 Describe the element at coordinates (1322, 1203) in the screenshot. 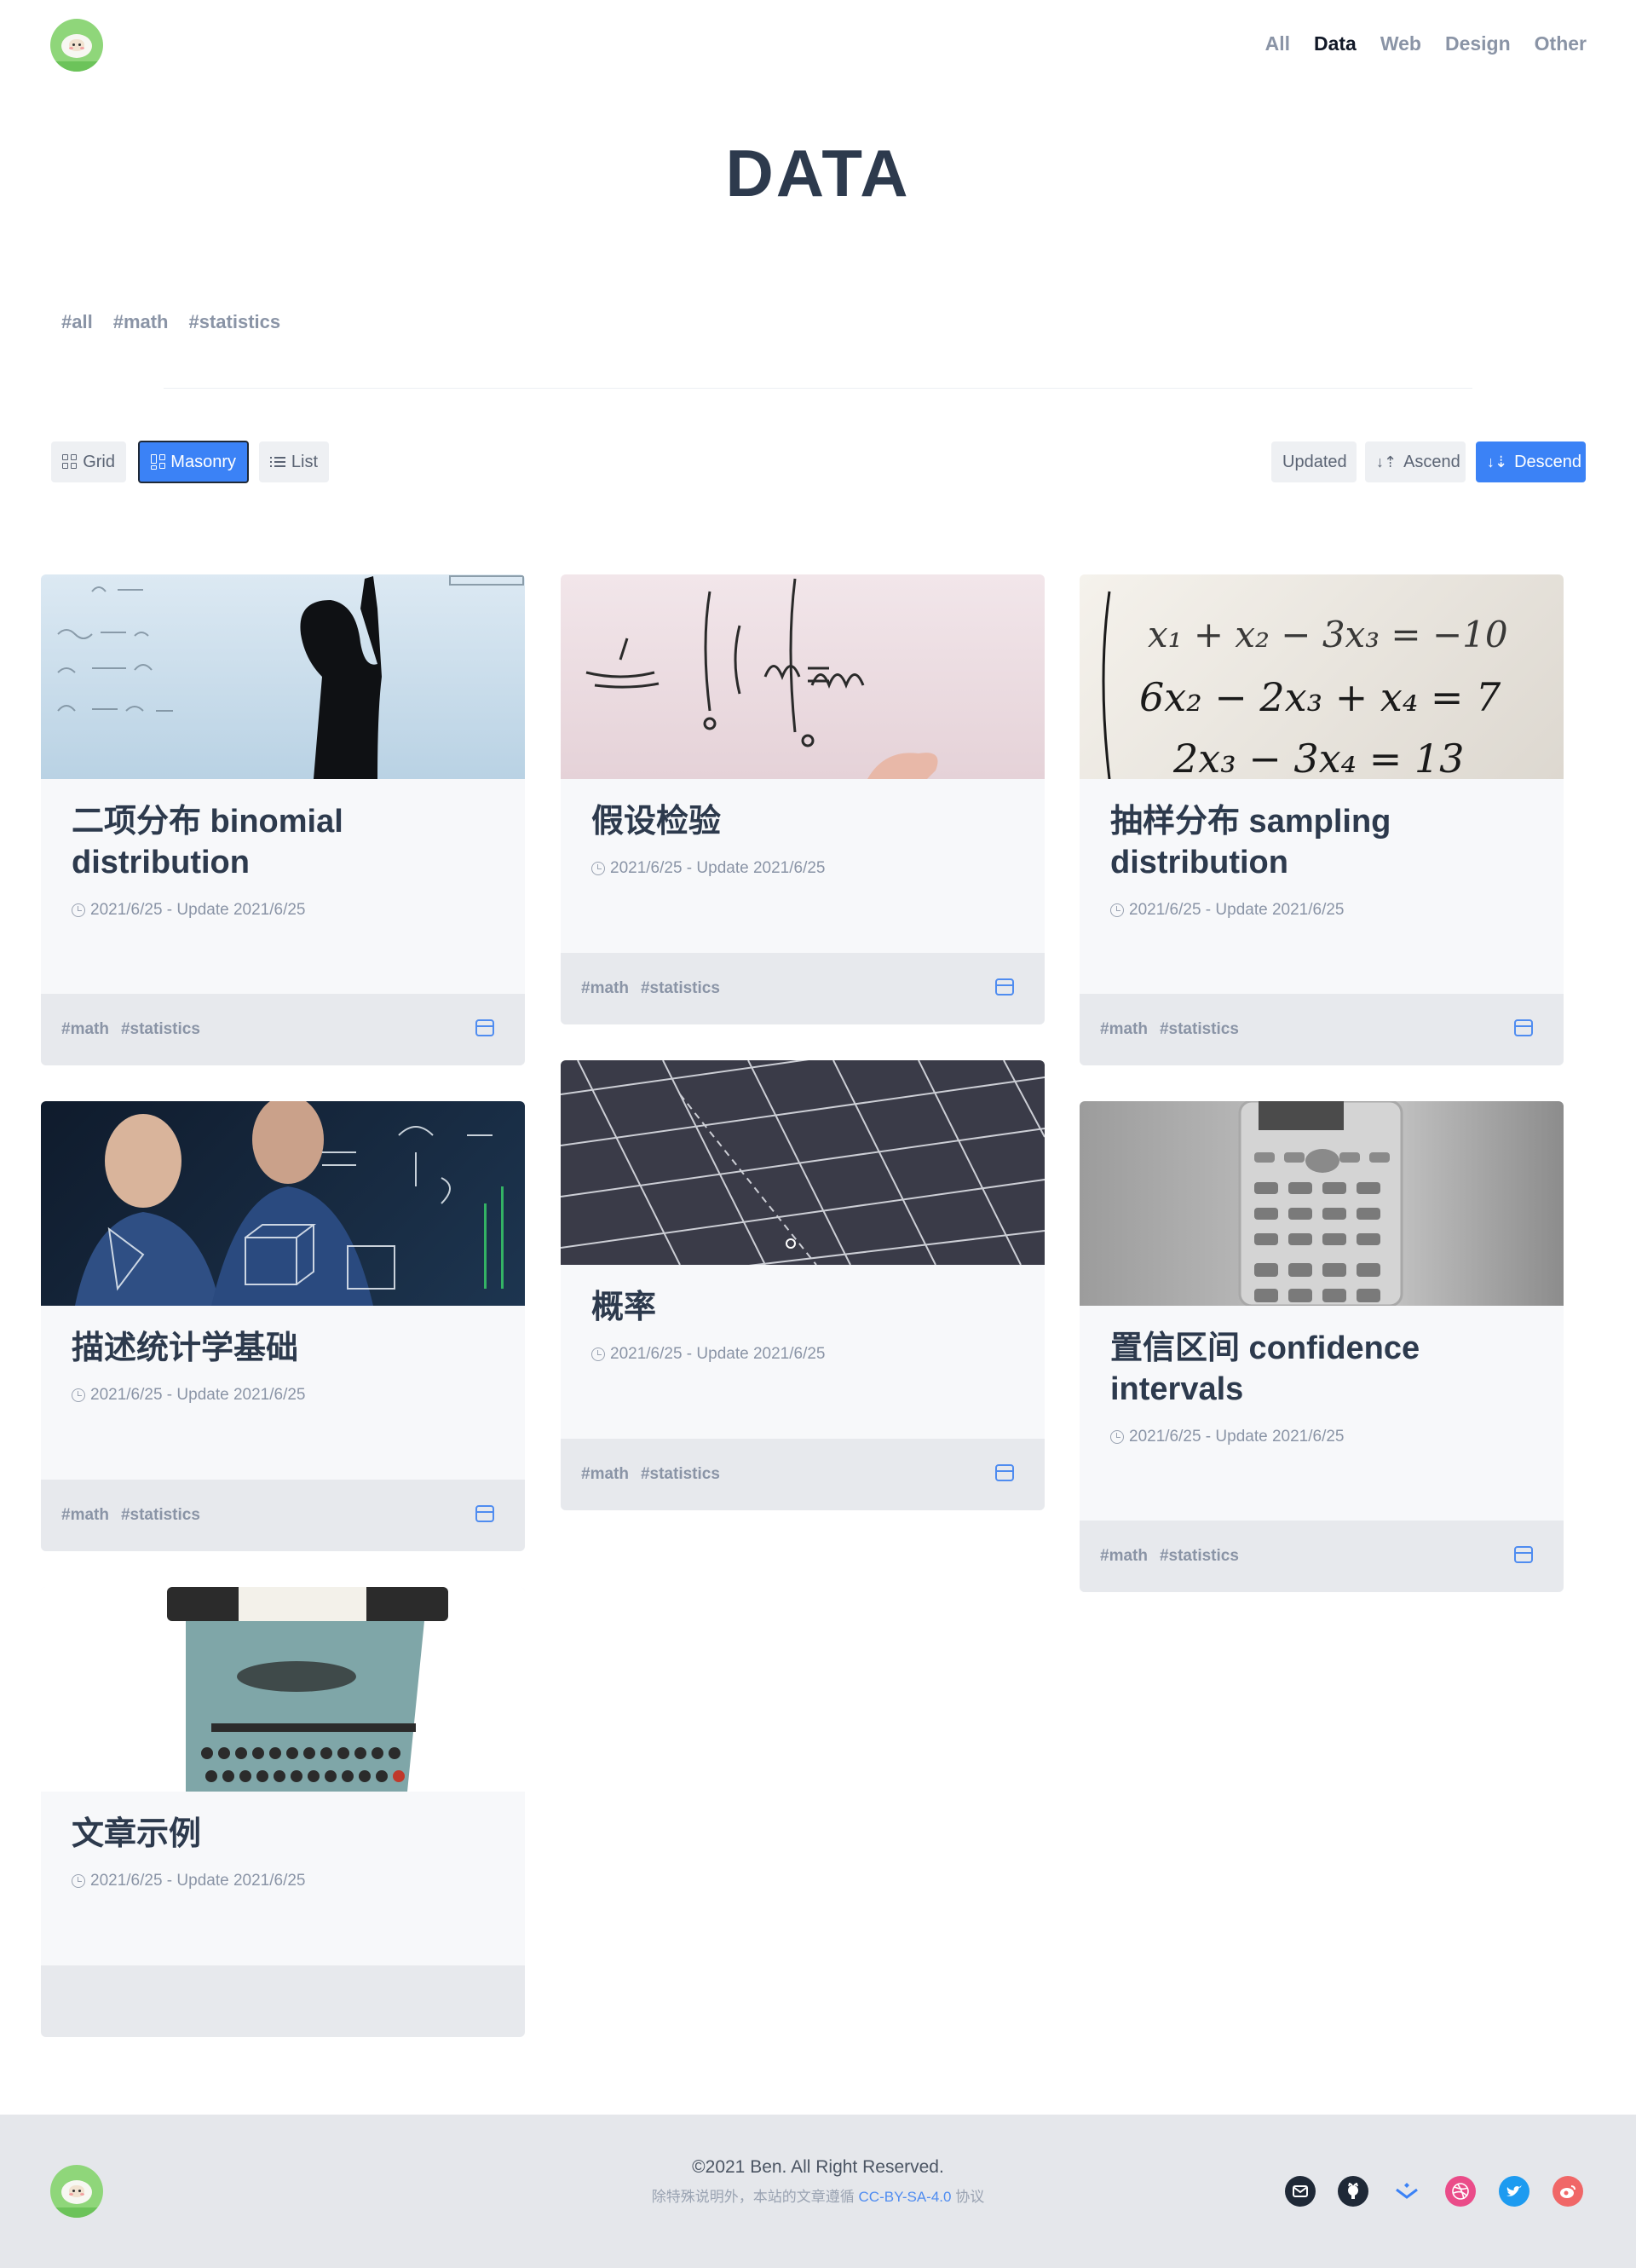

I see `calculator-image` at that location.